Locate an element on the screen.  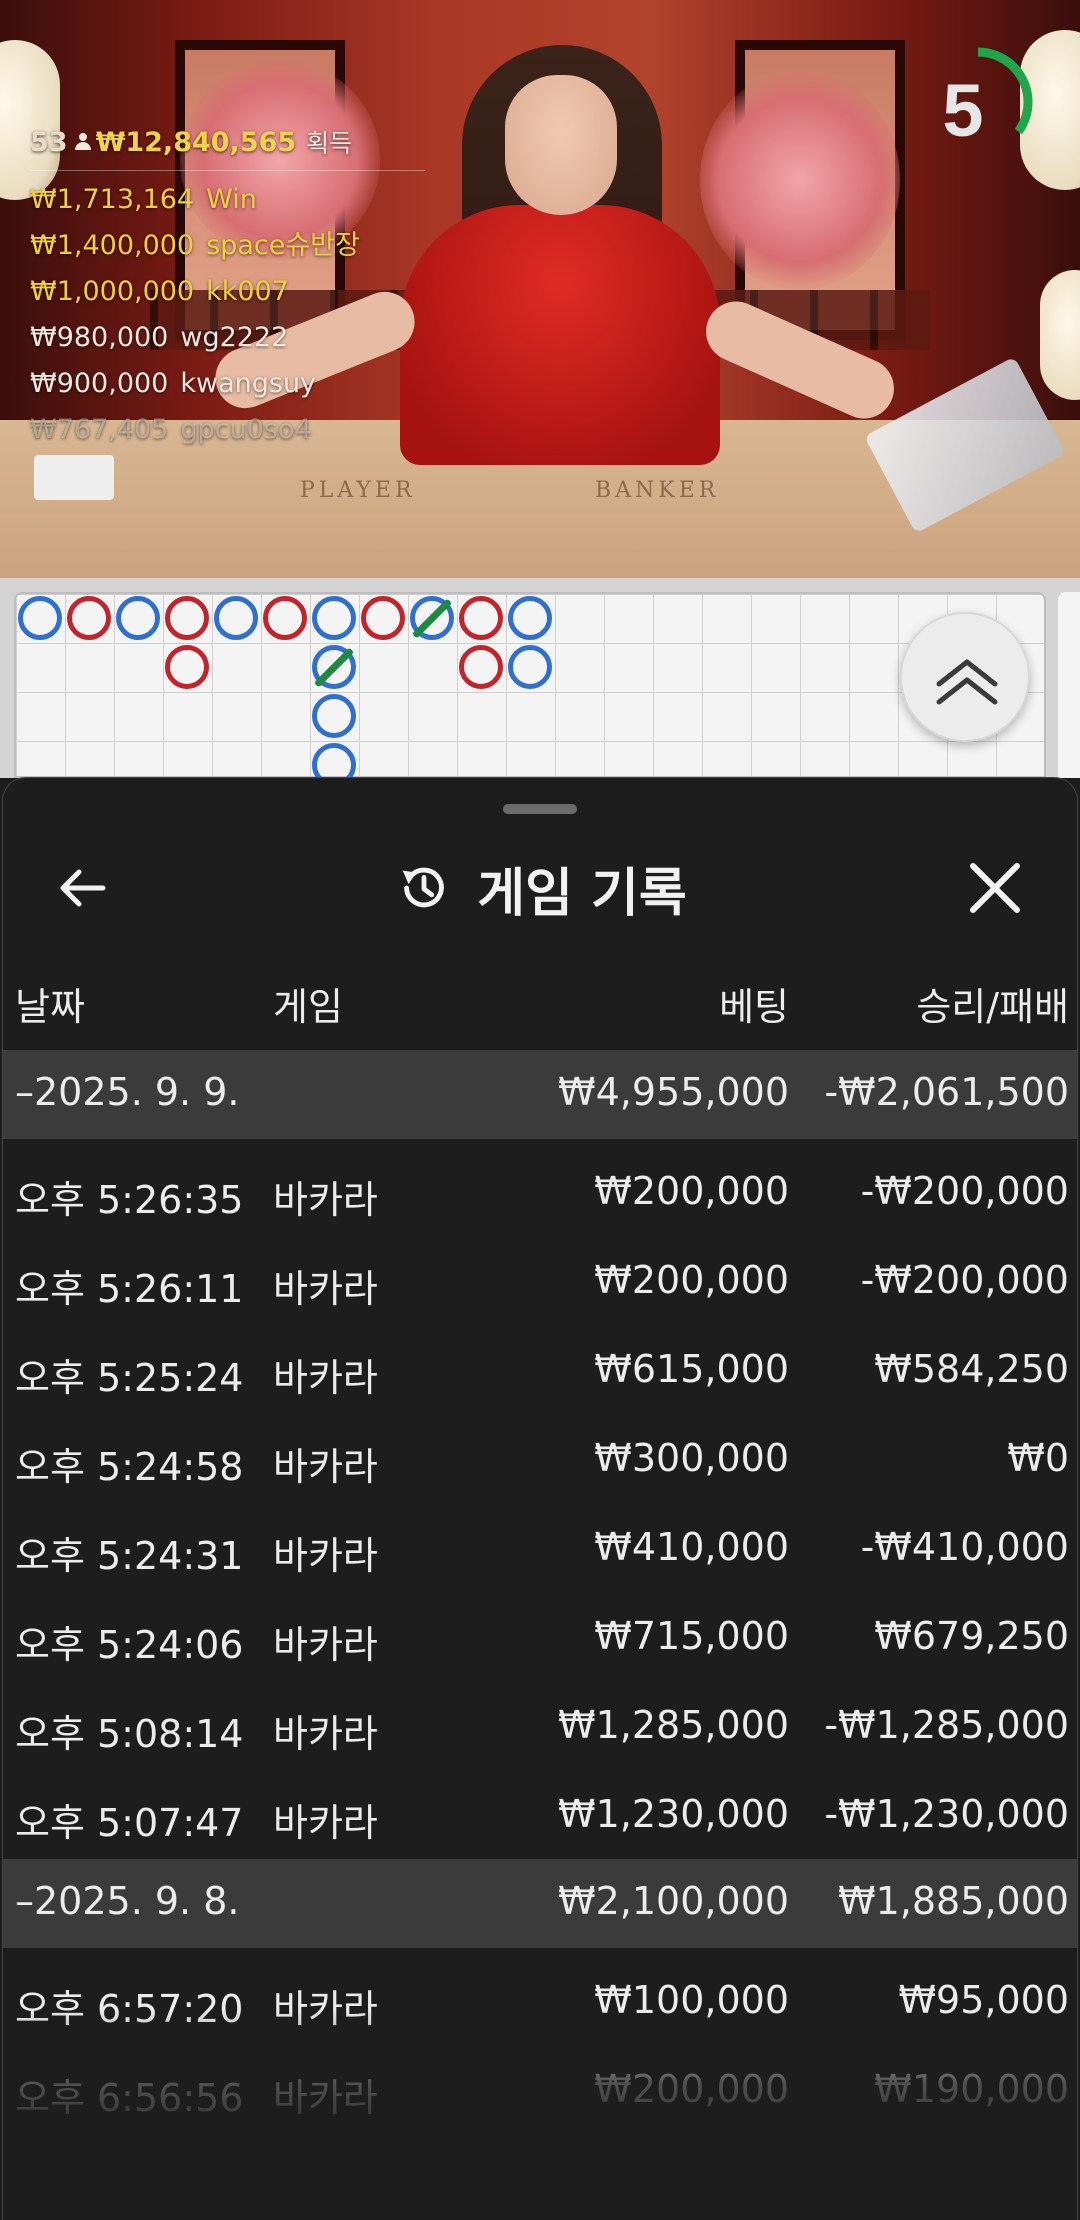
column-date: 날짜 is located at coordinates (50, 1007).